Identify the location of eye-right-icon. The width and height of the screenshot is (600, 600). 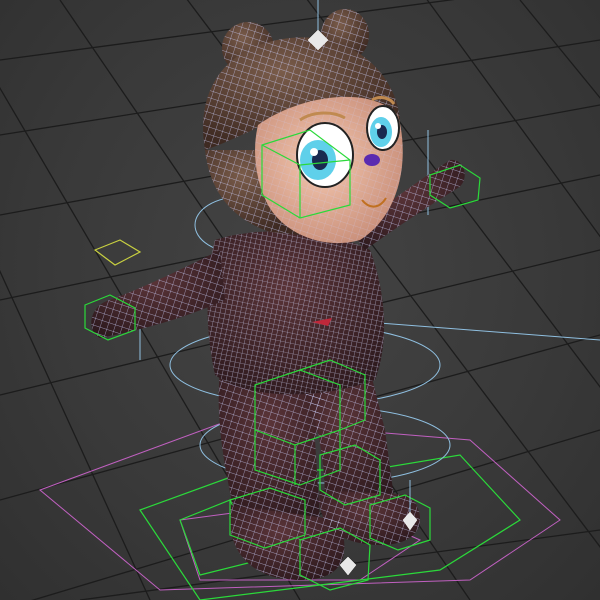
(383, 128).